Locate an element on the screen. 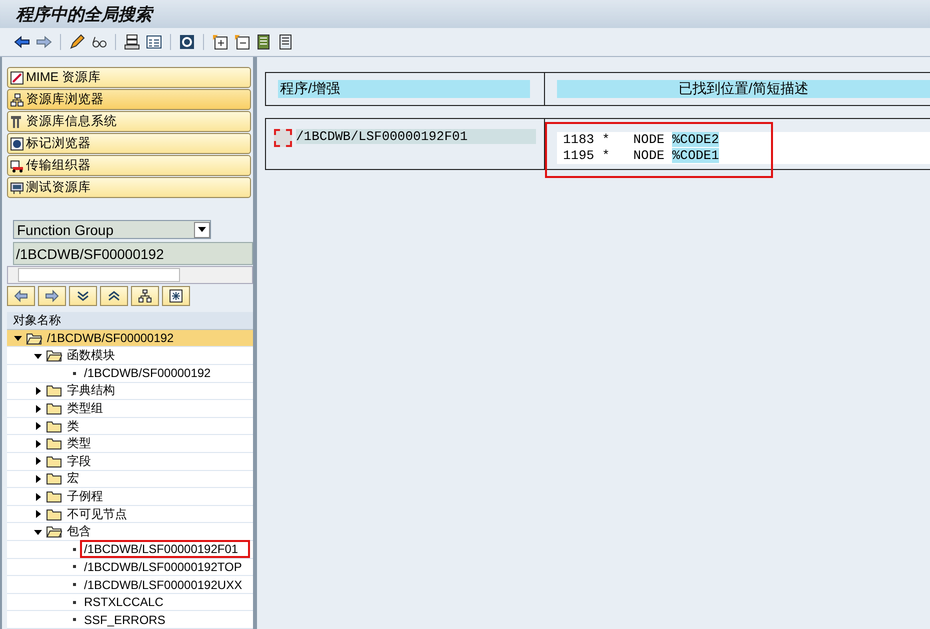 This screenshot has height=629, width=930. truck-icon is located at coordinates (17, 165).